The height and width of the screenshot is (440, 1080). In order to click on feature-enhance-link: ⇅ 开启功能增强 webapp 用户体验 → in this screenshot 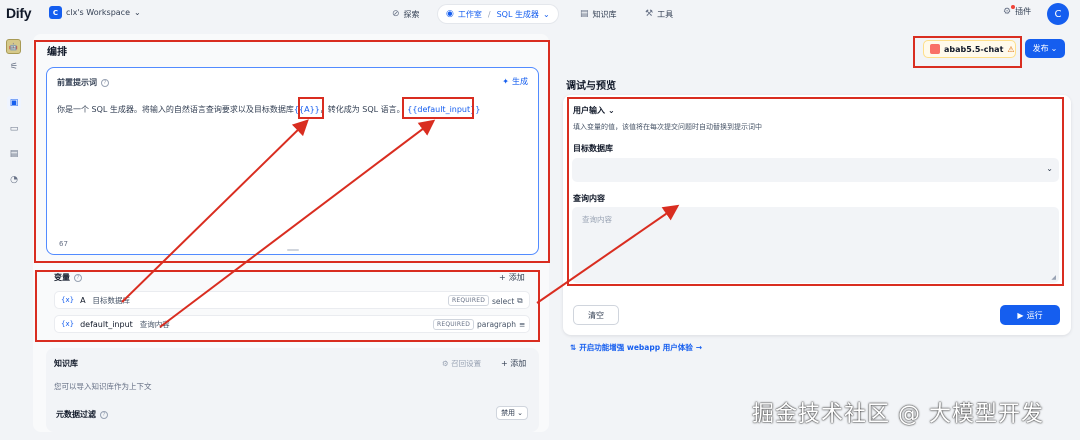, I will do `click(636, 347)`.